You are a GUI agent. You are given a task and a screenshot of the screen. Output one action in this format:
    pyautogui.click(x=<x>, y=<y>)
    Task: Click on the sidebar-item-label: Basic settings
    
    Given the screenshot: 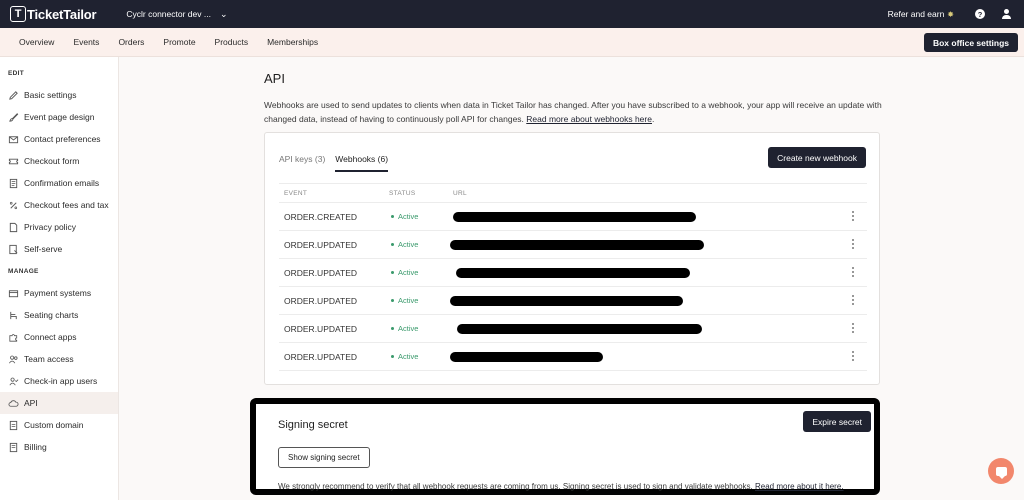 What is the action you would take?
    pyautogui.click(x=50, y=95)
    